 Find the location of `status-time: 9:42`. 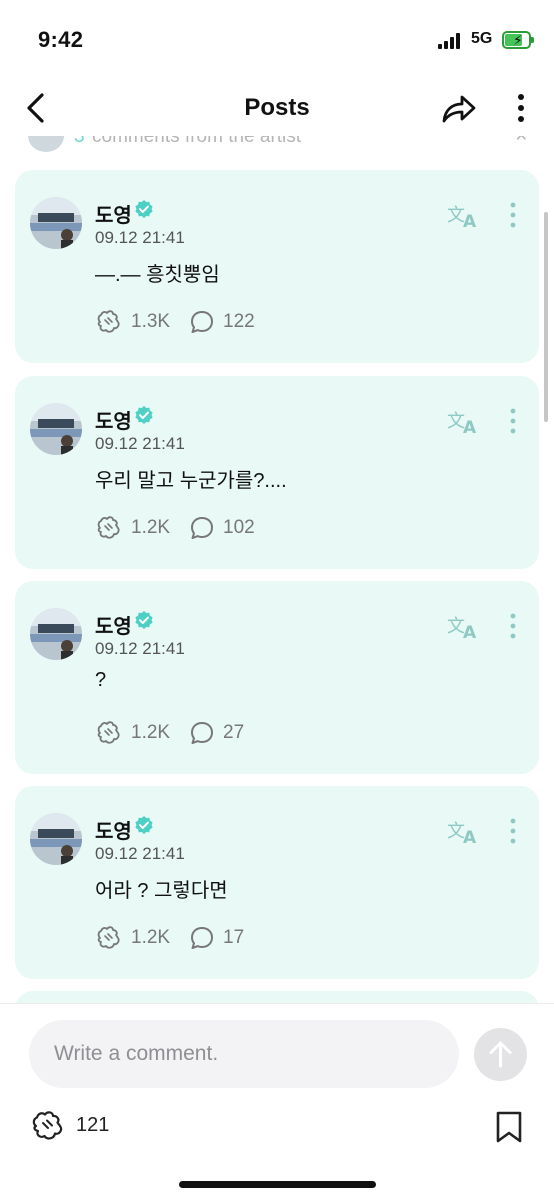

status-time: 9:42 is located at coordinates (61, 39).